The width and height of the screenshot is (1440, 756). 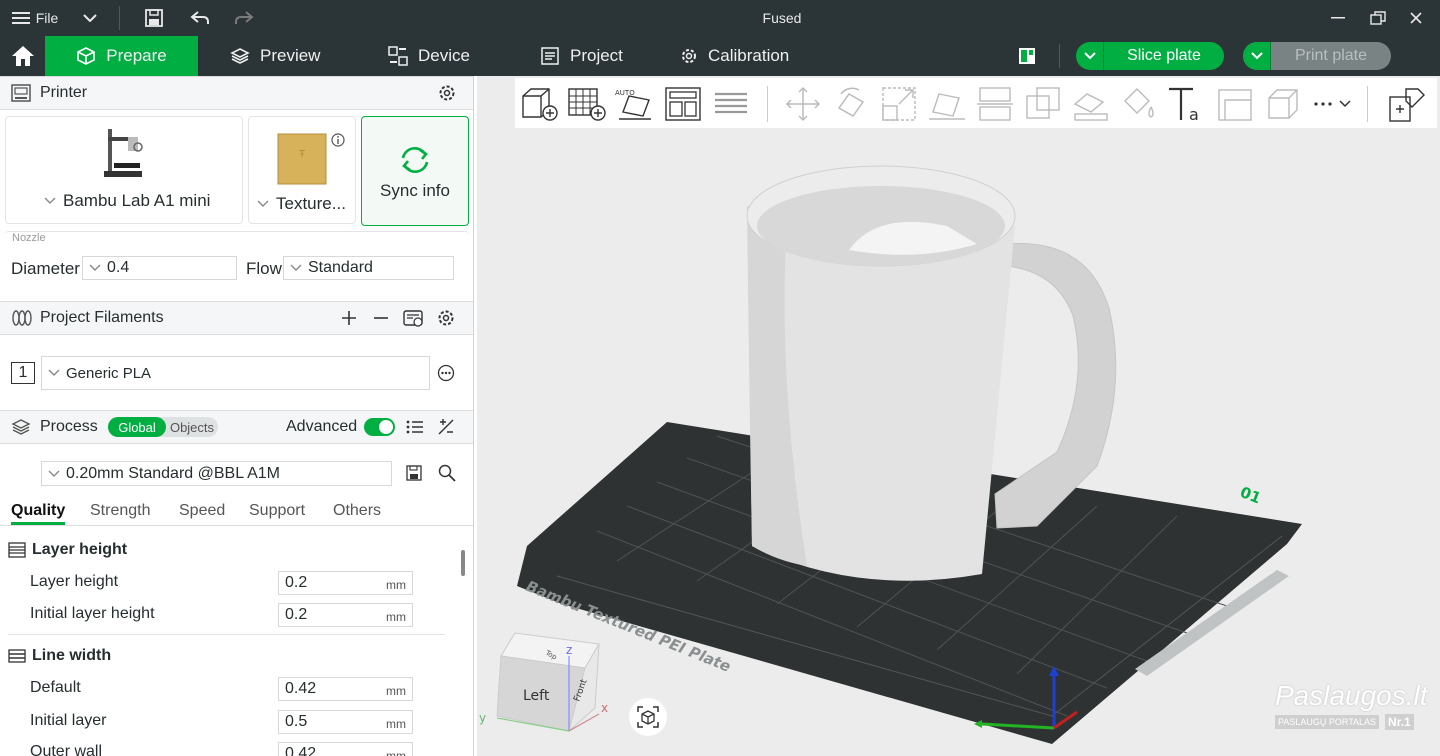 I want to click on layer-height-group: Layer height, so click(x=67, y=550).